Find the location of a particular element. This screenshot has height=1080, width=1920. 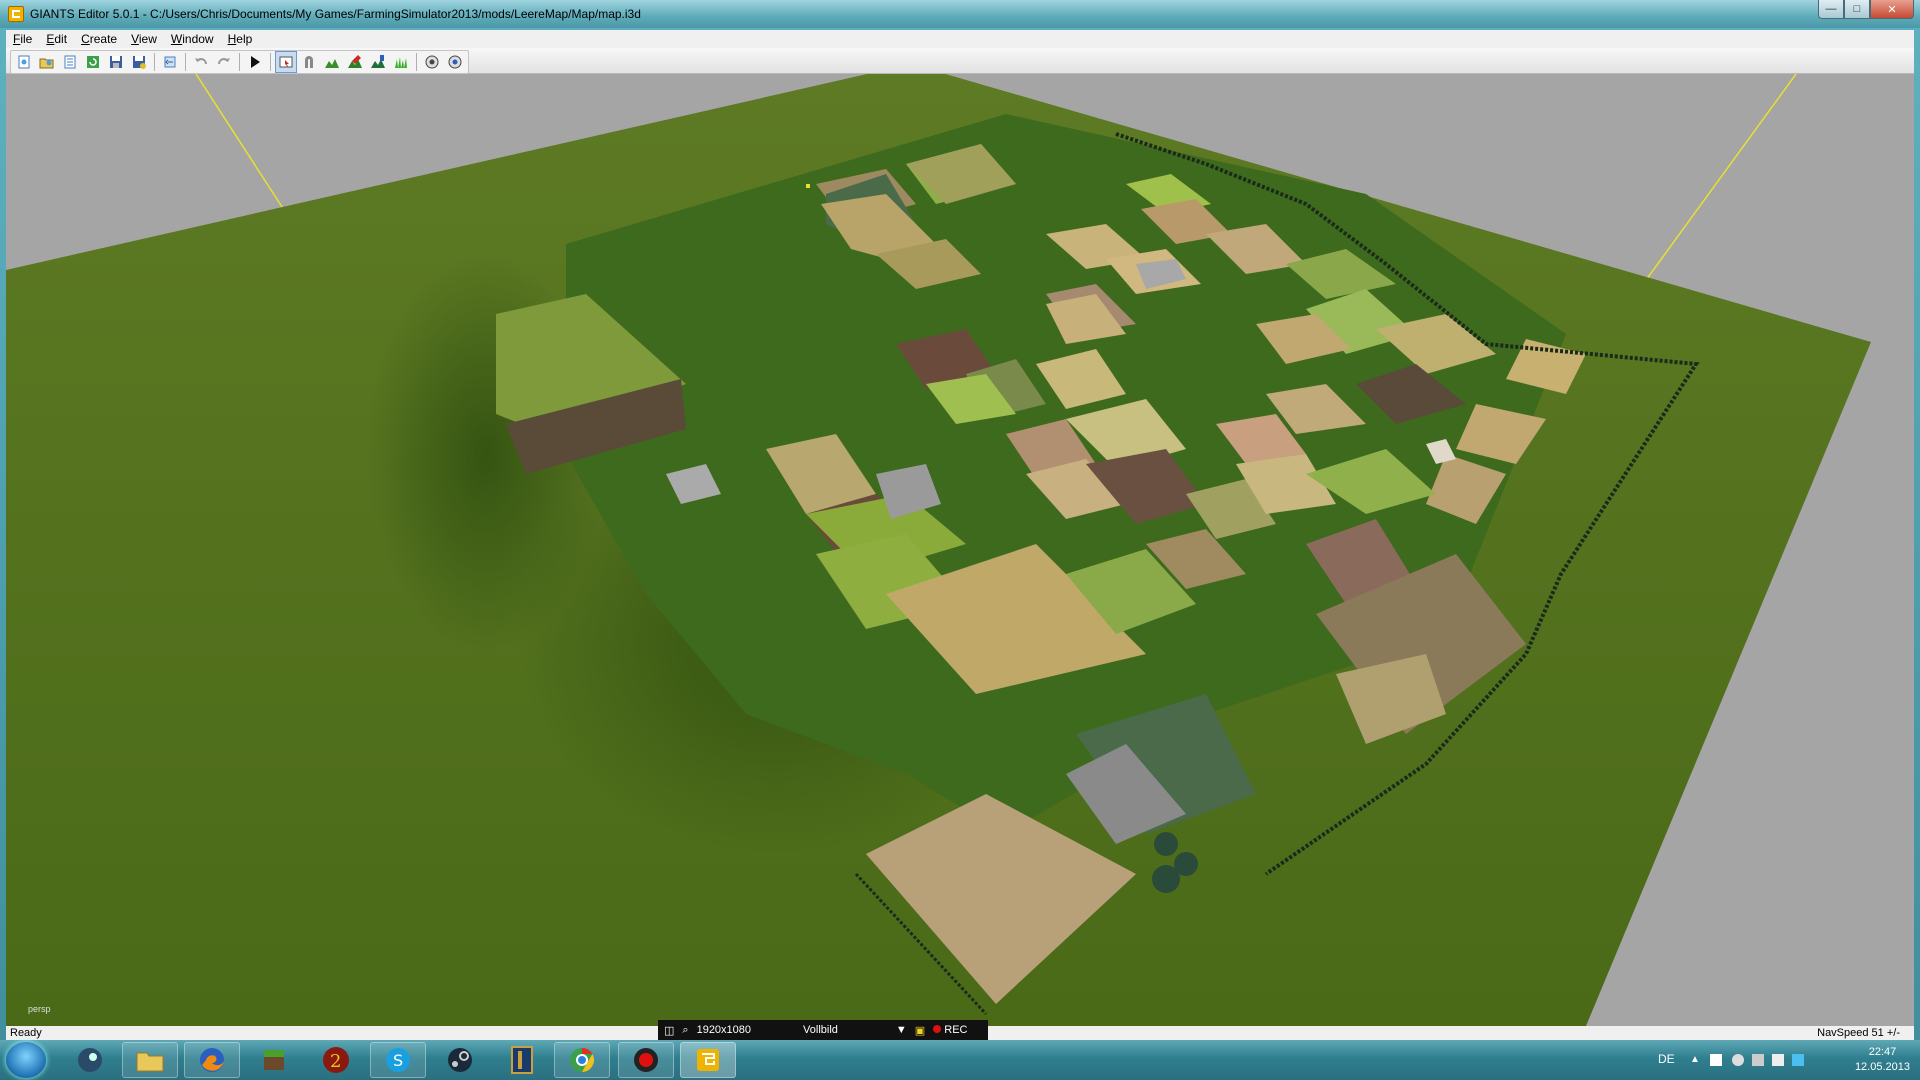

skype-icon: S is located at coordinates (398, 1060).